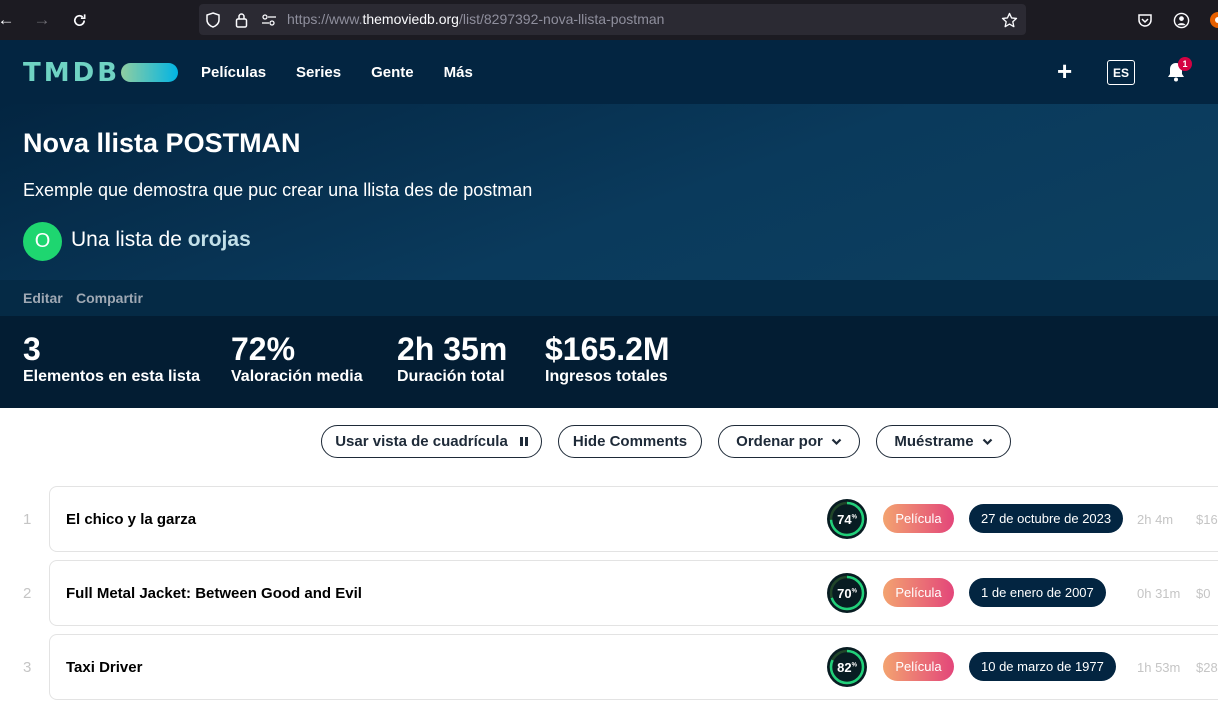 The width and height of the screenshot is (1218, 719). What do you see at coordinates (607, 349) in the screenshot?
I see `stat-value: $165.2M` at bounding box center [607, 349].